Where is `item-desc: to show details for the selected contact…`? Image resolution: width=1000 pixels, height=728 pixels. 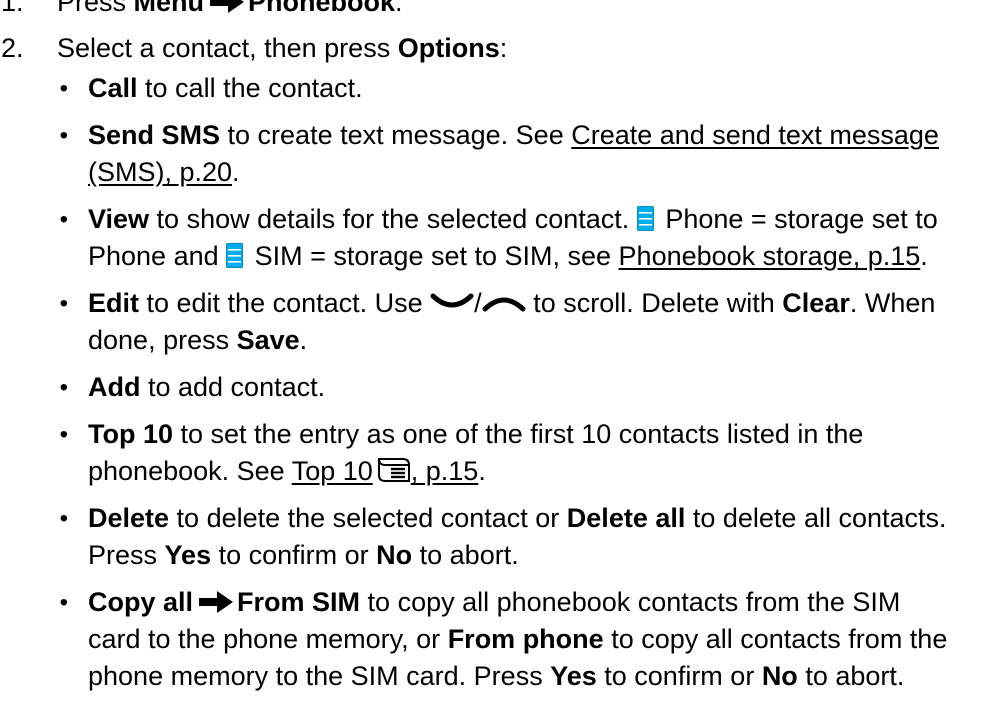
item-desc: to show details for the selected contact… is located at coordinates (393, 219).